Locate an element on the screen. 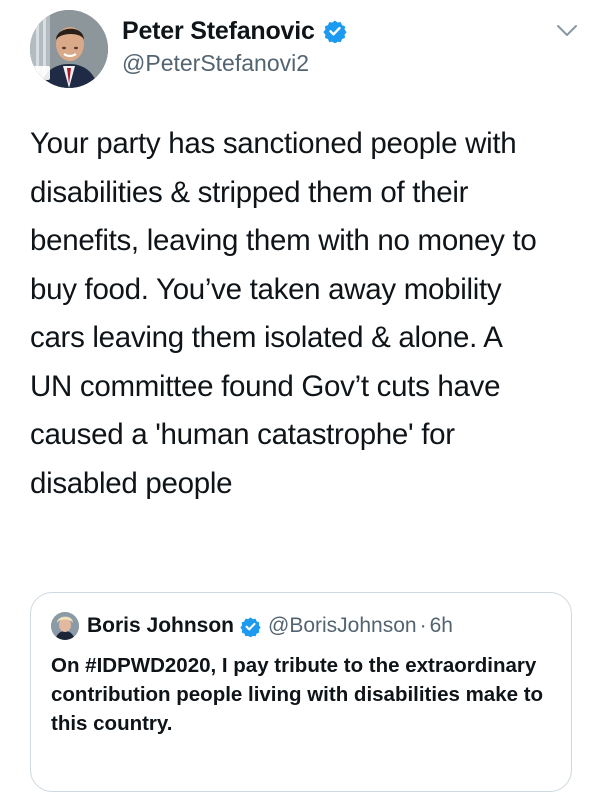  author-avatar is located at coordinates (69, 49).